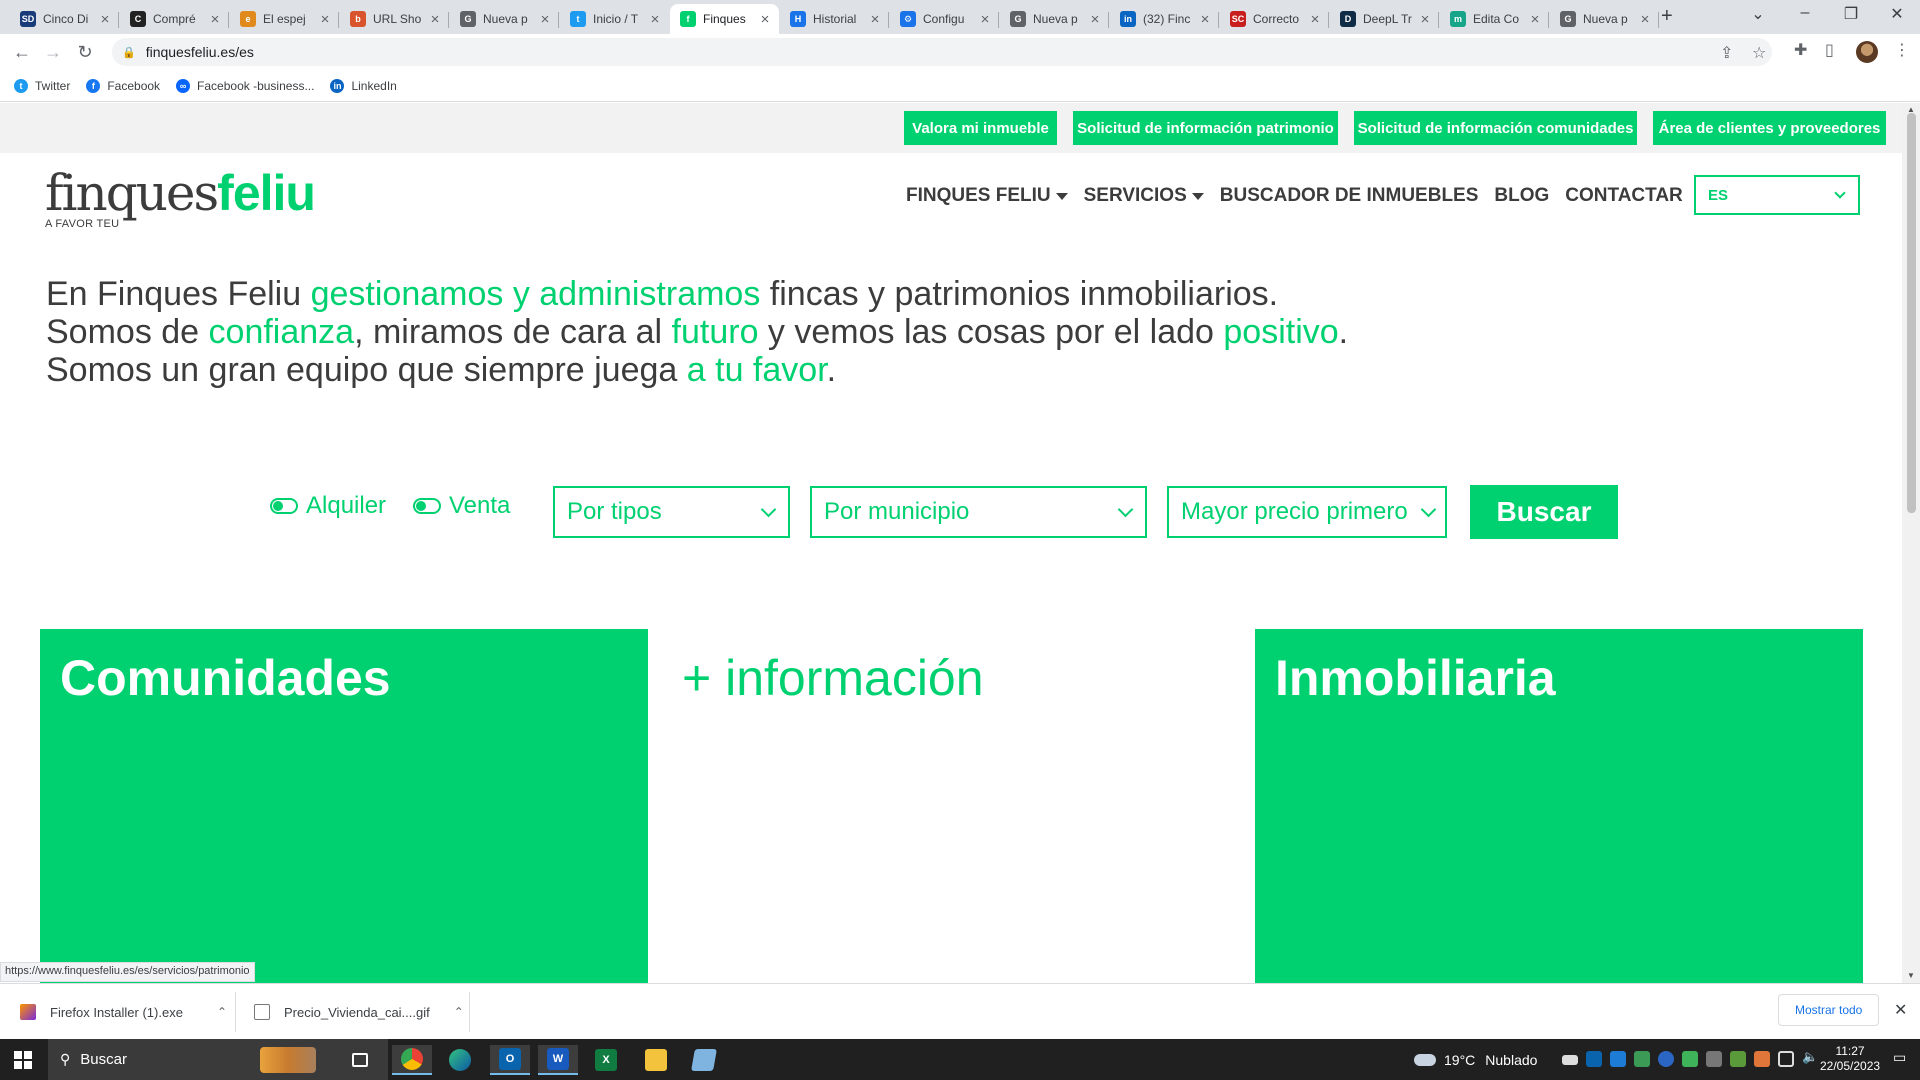 This screenshot has height=1080, width=1920. What do you see at coordinates (1758, 14) in the screenshot?
I see `tab-search-icon: ⌄` at bounding box center [1758, 14].